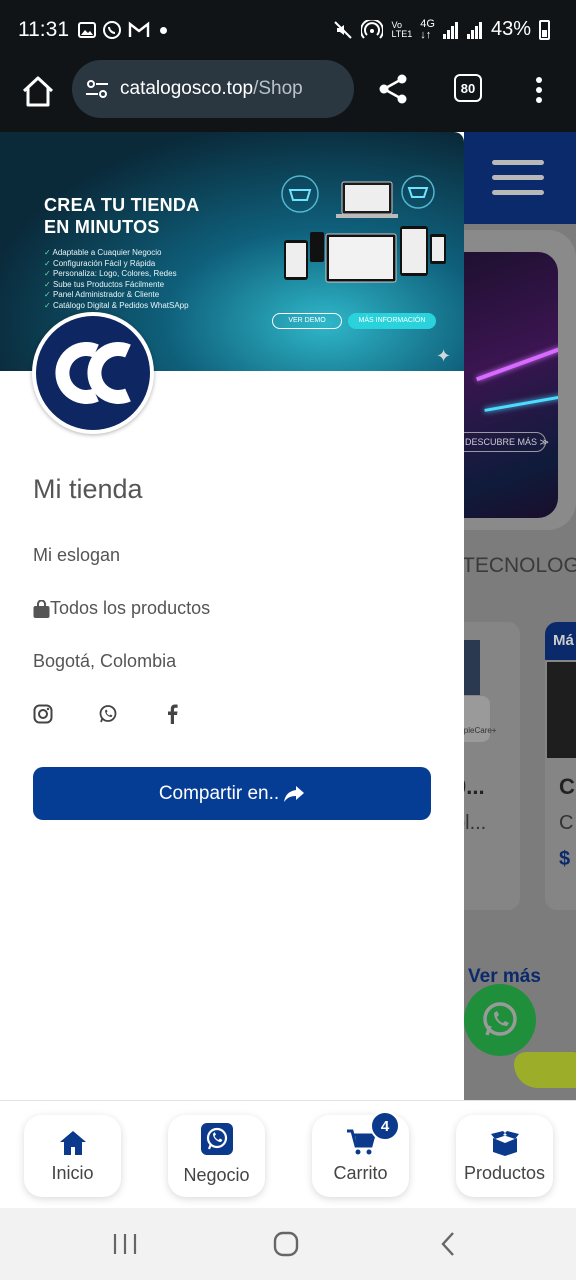 This screenshot has width=576, height=1280. I want to click on site-settings-icon, so click(97, 89).